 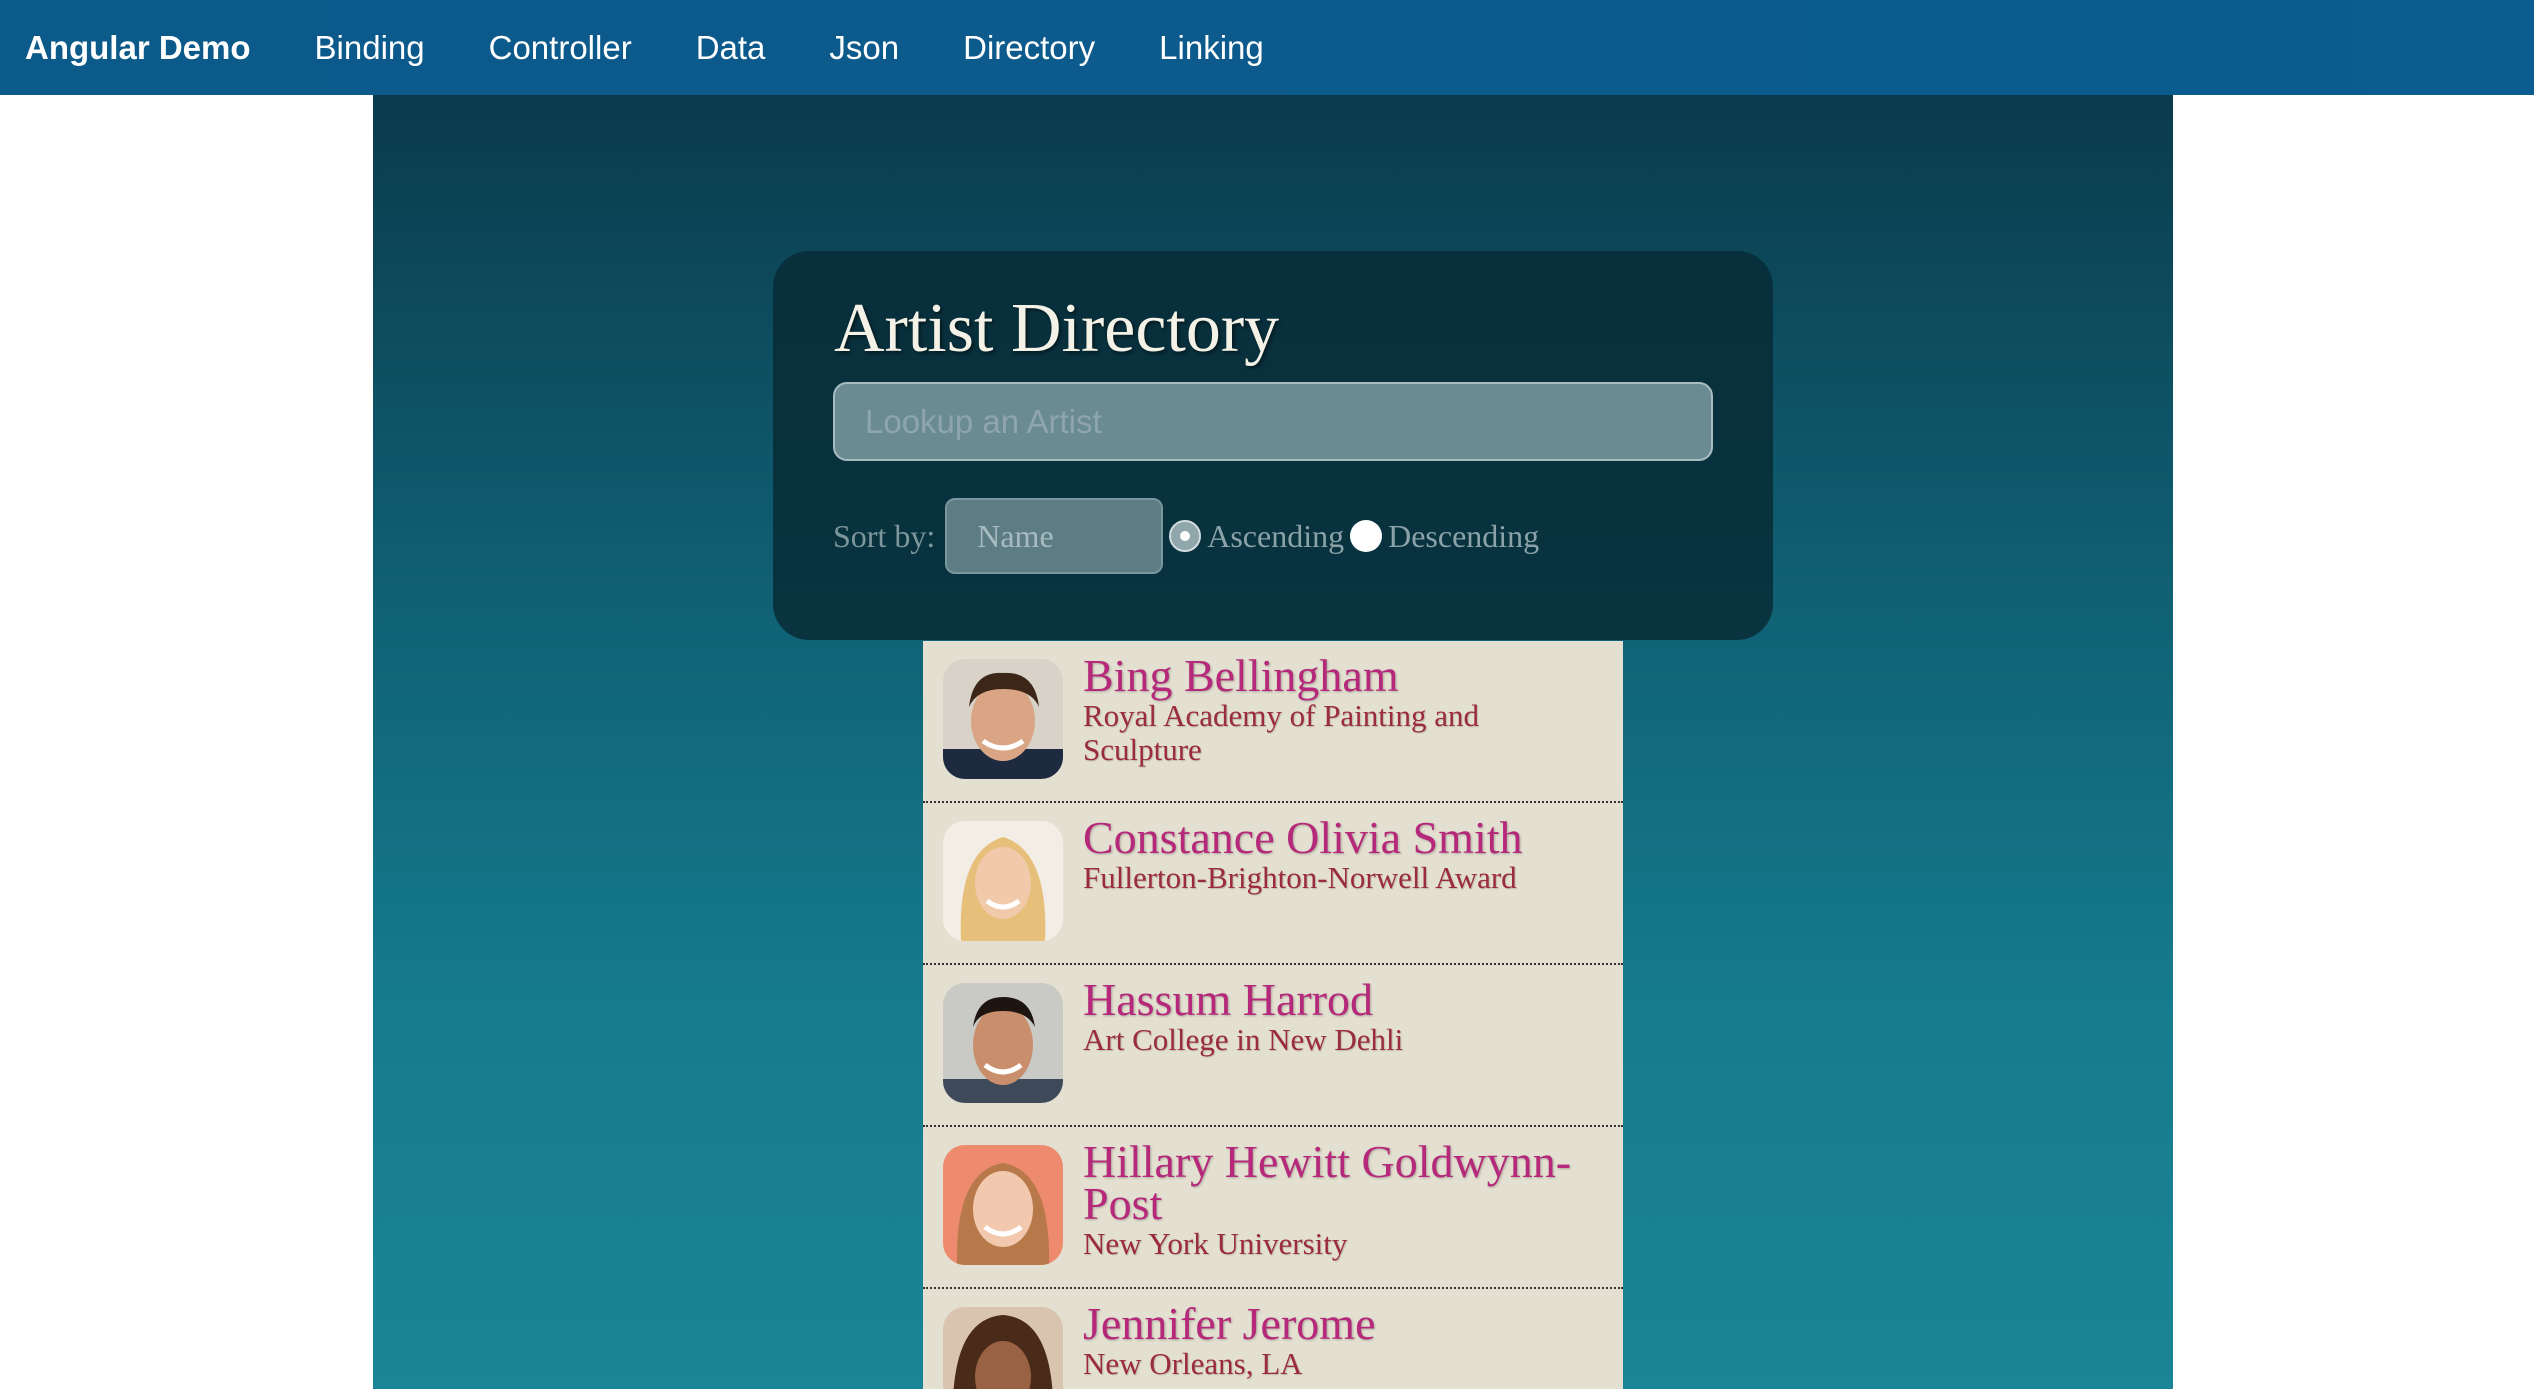 What do you see at coordinates (1054, 536) in the screenshot?
I see `sort-select: Name` at bounding box center [1054, 536].